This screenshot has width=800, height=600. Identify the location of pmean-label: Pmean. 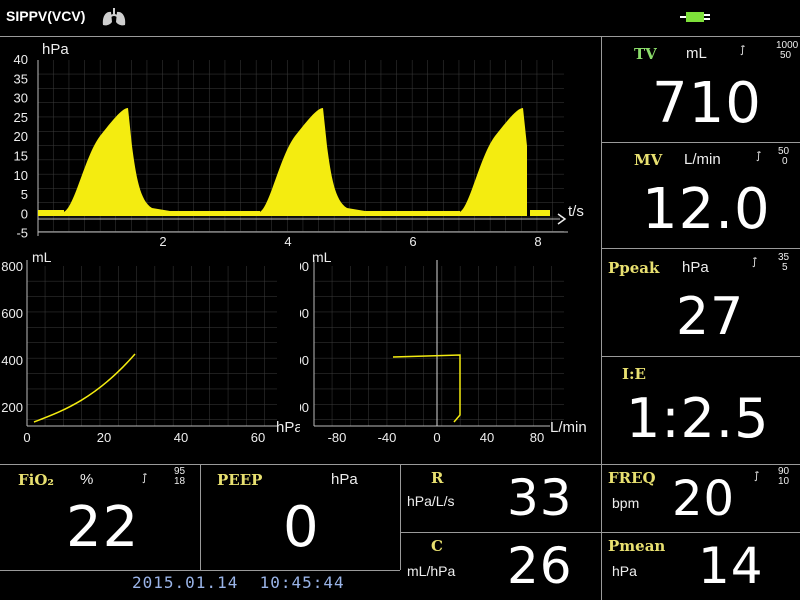
(637, 546).